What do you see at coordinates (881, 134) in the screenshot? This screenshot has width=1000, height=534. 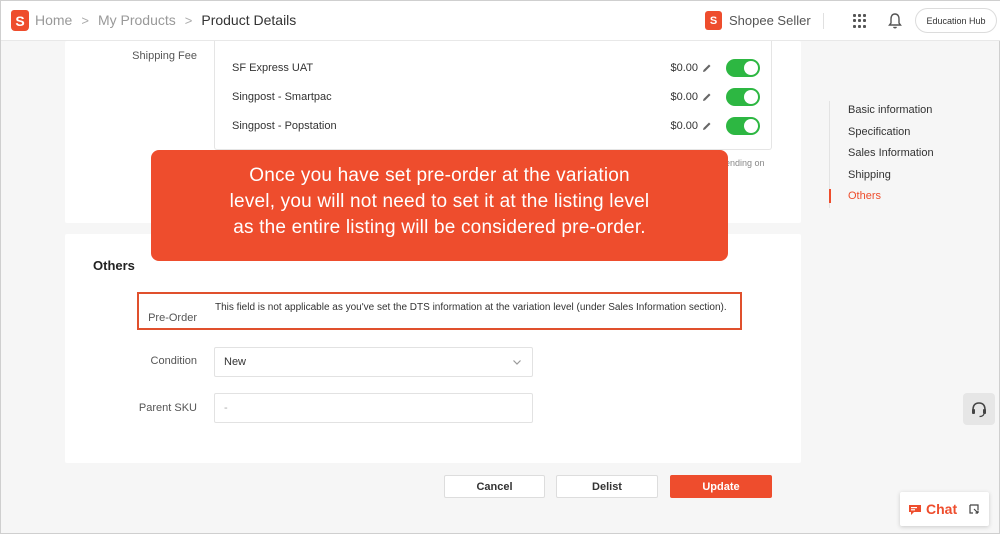 I see `nav-item-specification: Specification` at bounding box center [881, 134].